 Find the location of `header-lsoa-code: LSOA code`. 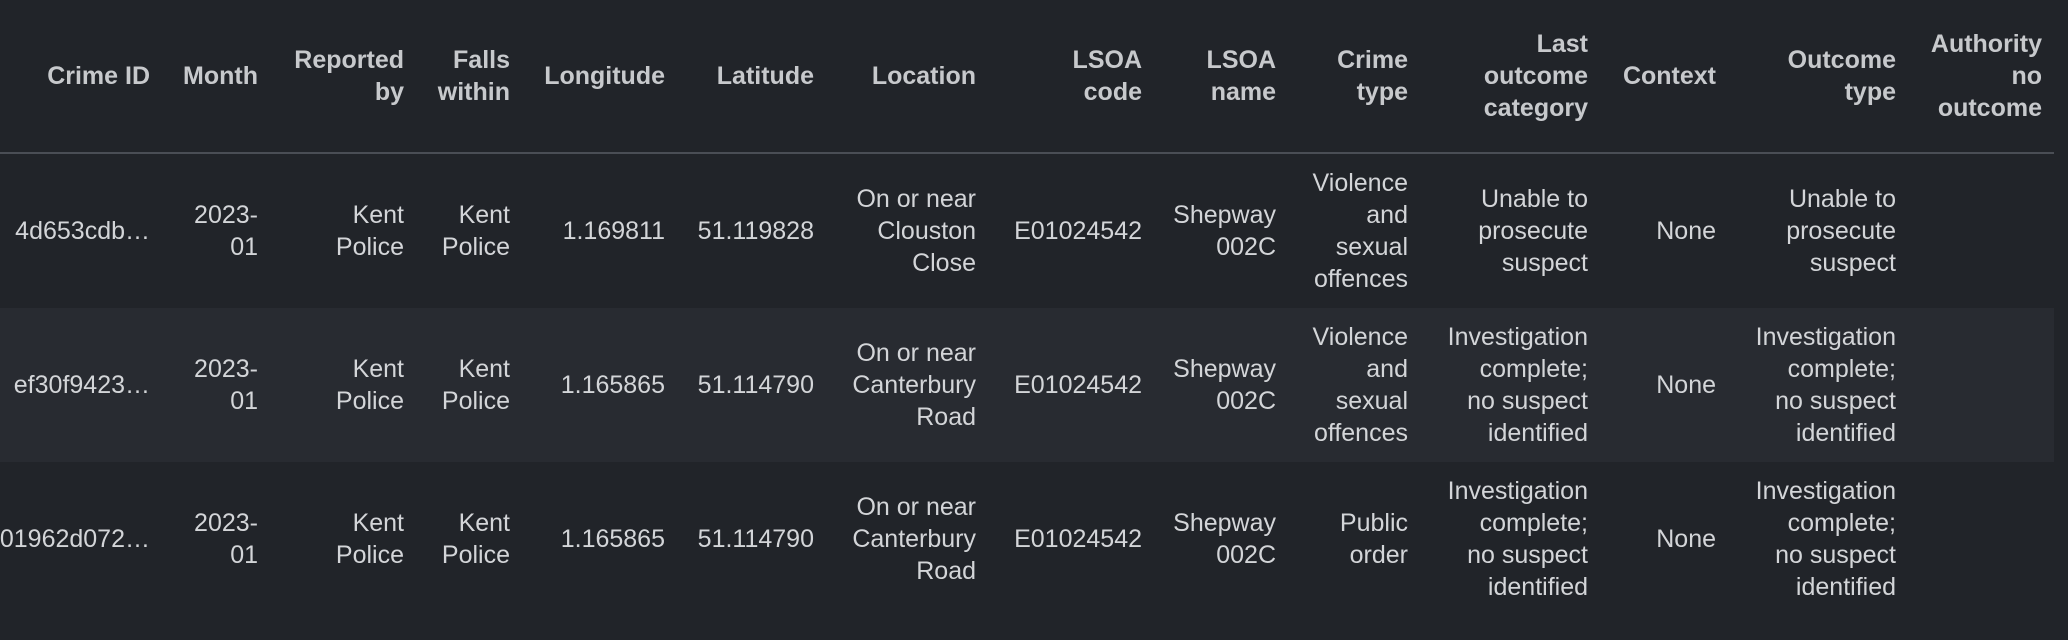

header-lsoa-code: LSOA code is located at coordinates (1107, 76).